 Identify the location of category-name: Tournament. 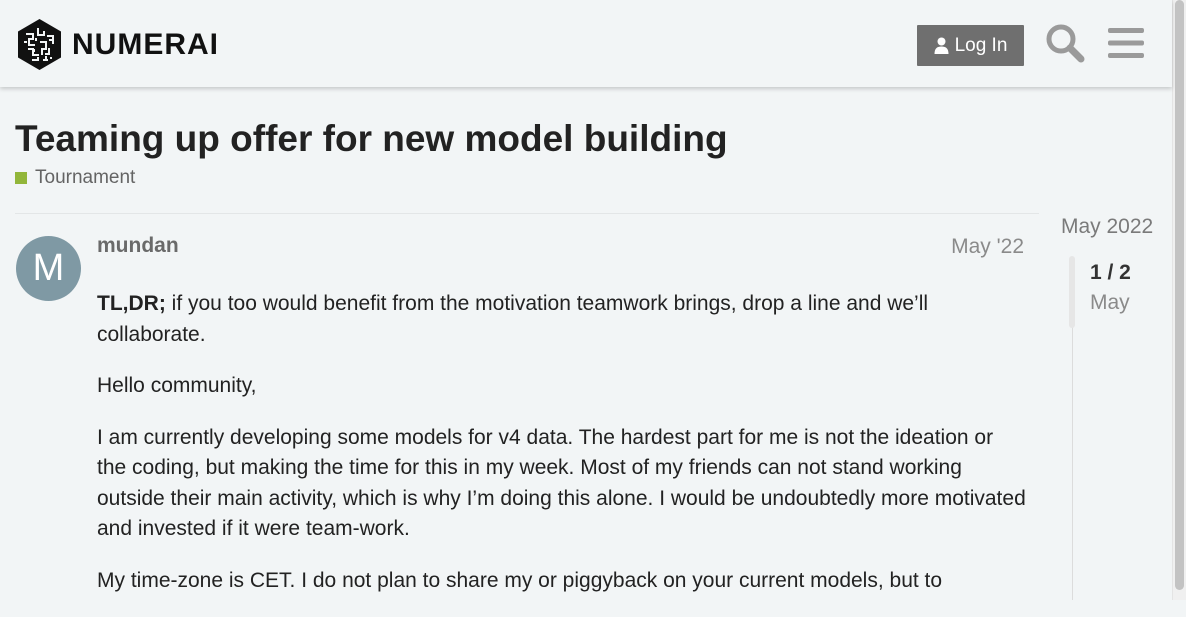
(85, 177).